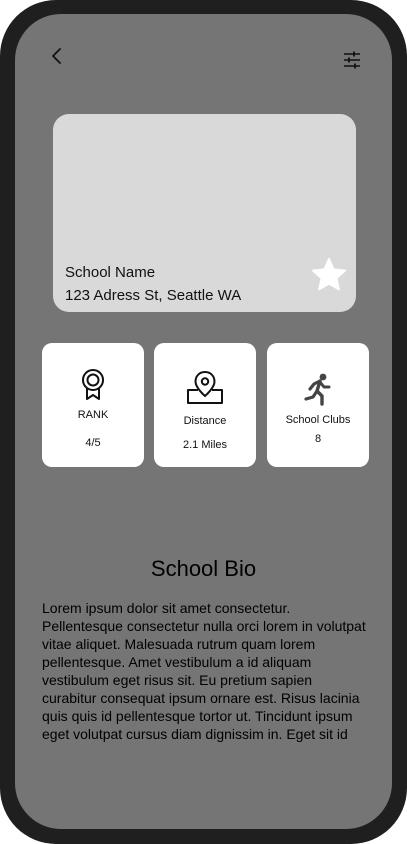 The width and height of the screenshot is (407, 844). What do you see at coordinates (317, 389) in the screenshot?
I see `running-person-icon` at bounding box center [317, 389].